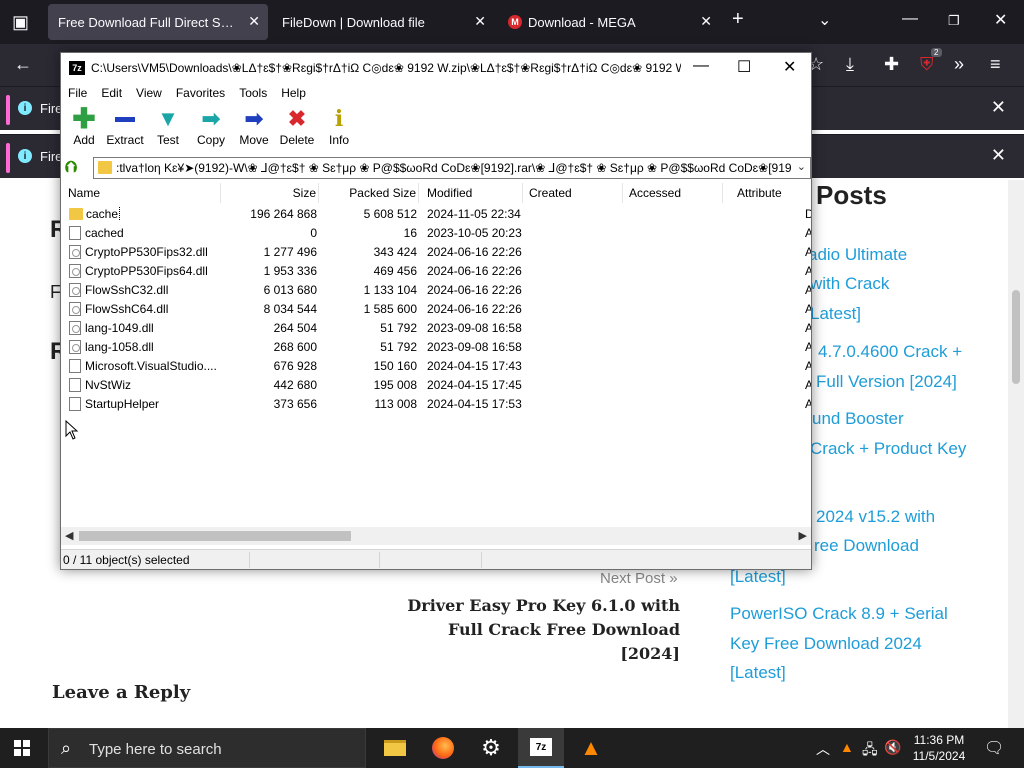 The image size is (1024, 768). Describe the element at coordinates (823, 749) in the screenshot. I see `chevron-up-icon: ︿` at that location.